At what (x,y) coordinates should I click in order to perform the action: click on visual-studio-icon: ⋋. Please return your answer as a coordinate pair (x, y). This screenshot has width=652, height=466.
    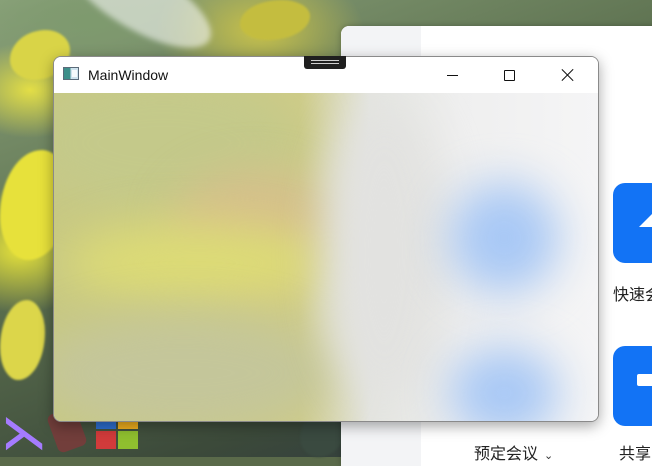
    Looking at the image, I should click on (24, 432).